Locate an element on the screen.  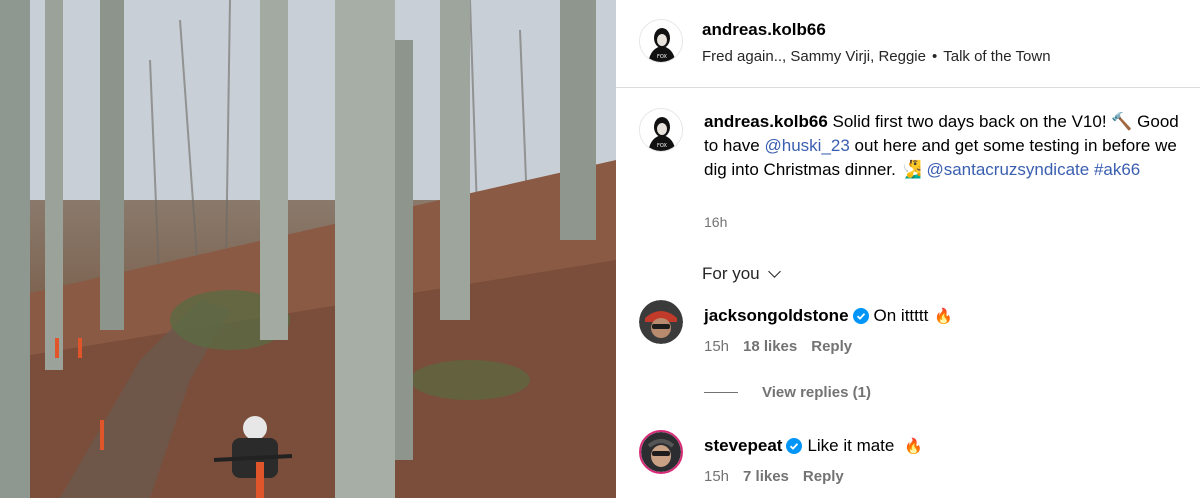
audio-artists: Fred again.., Sammy Virji, Reggie is located at coordinates (814, 56).